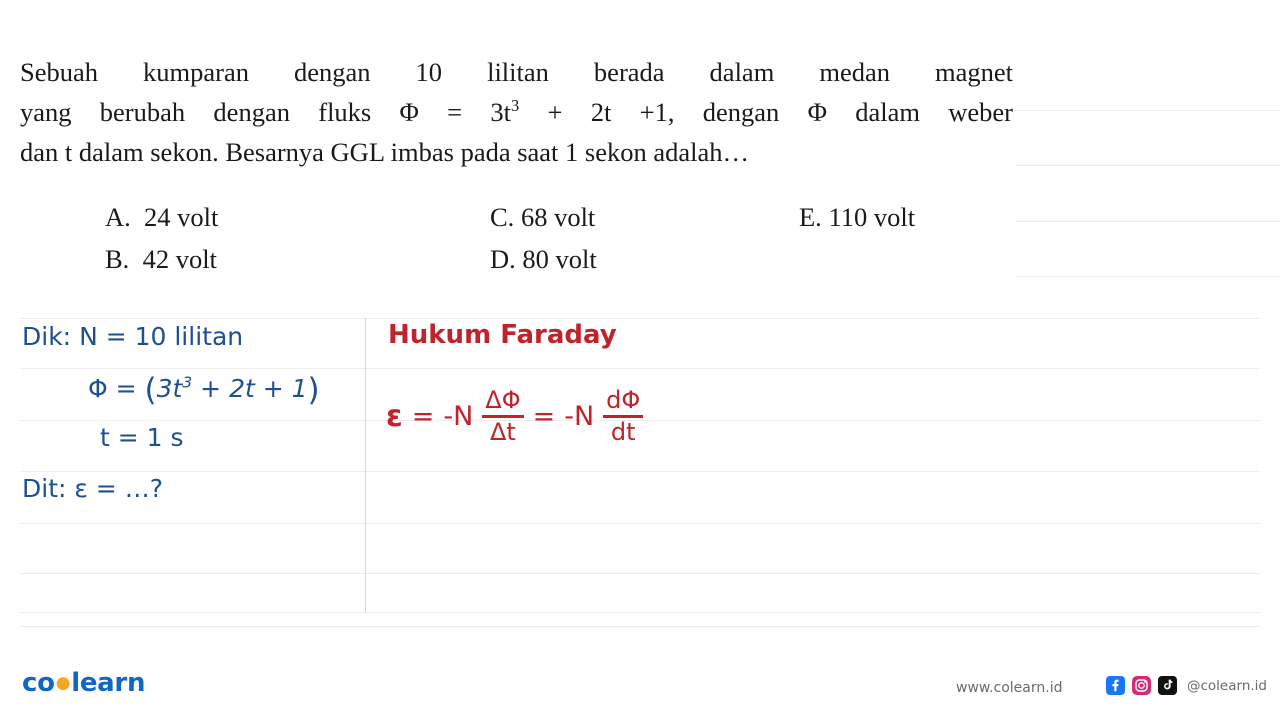 The width and height of the screenshot is (1280, 720). I want to click on faraday-equation: ε = -N ΔΦ Δt = -N dΦ dt, so click(515, 416).